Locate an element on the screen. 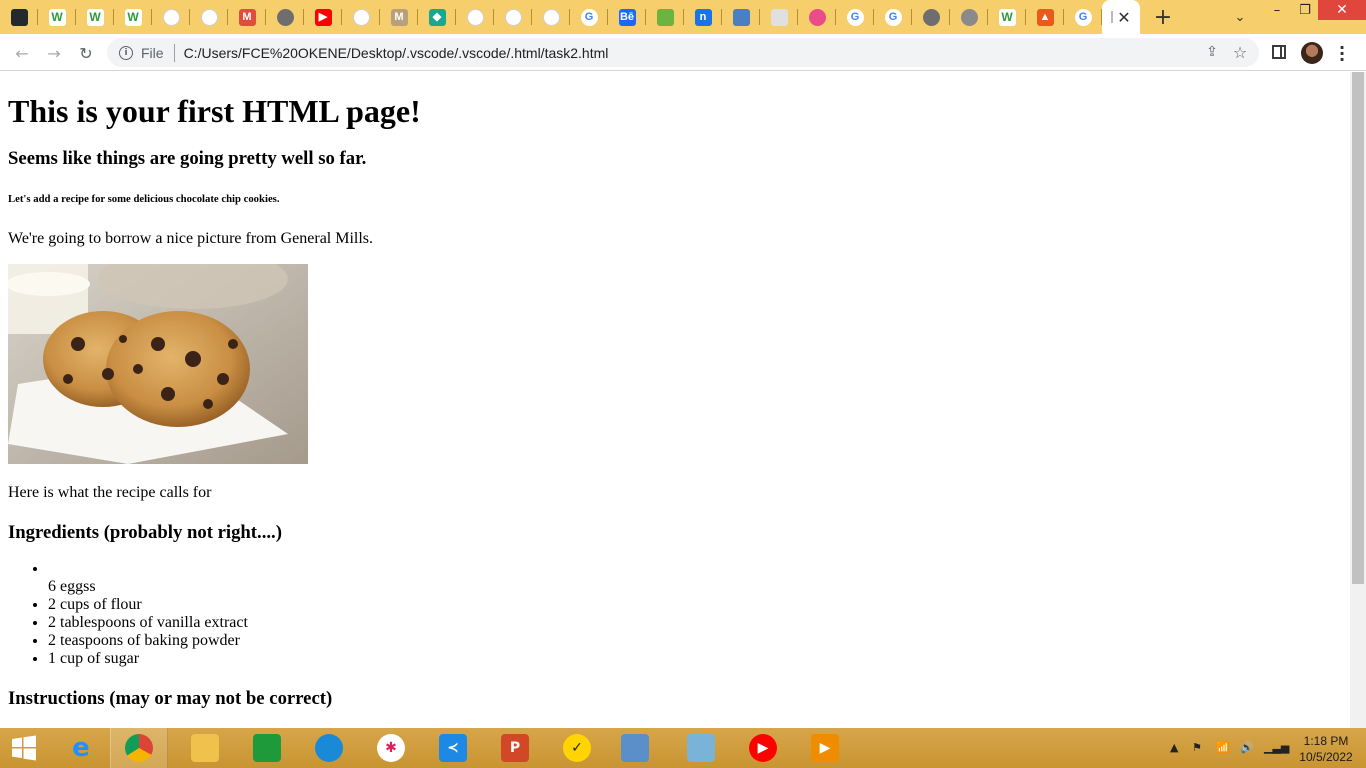 The image size is (1366, 768). show-hidden-icons-icon: ▲ is located at coordinates (1174, 747).